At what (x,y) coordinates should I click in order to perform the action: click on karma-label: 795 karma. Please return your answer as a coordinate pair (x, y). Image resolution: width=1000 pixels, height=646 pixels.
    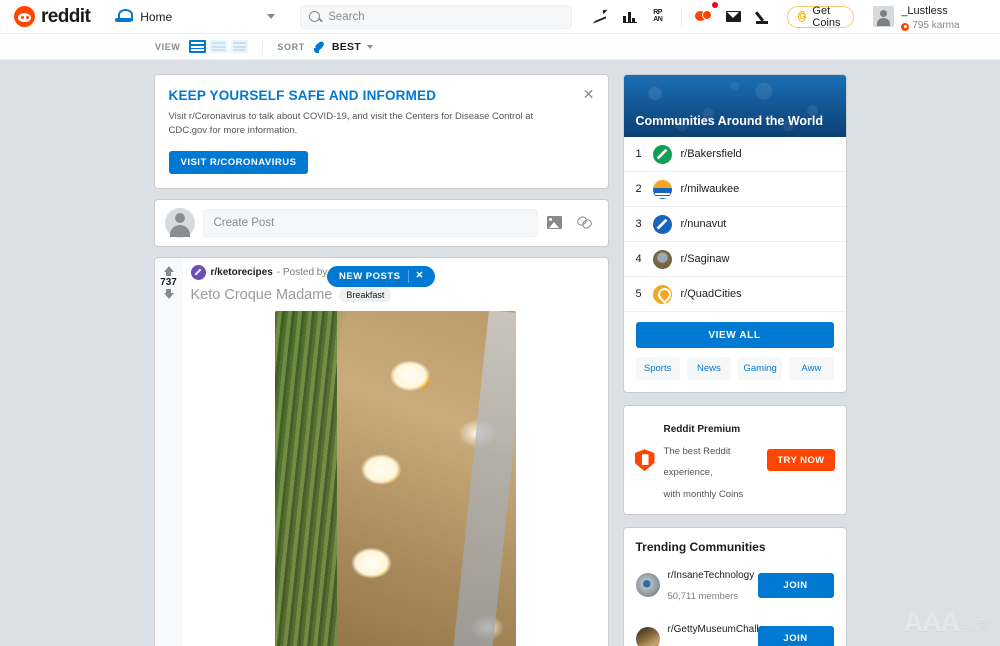
    Looking at the image, I should click on (936, 26).